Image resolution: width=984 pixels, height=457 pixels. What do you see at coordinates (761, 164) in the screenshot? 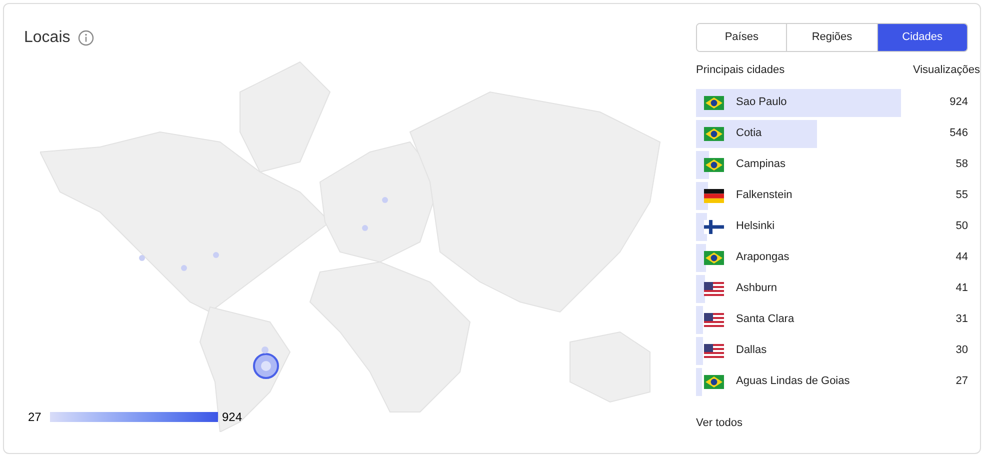
I see `city-name: Campinas` at bounding box center [761, 164].